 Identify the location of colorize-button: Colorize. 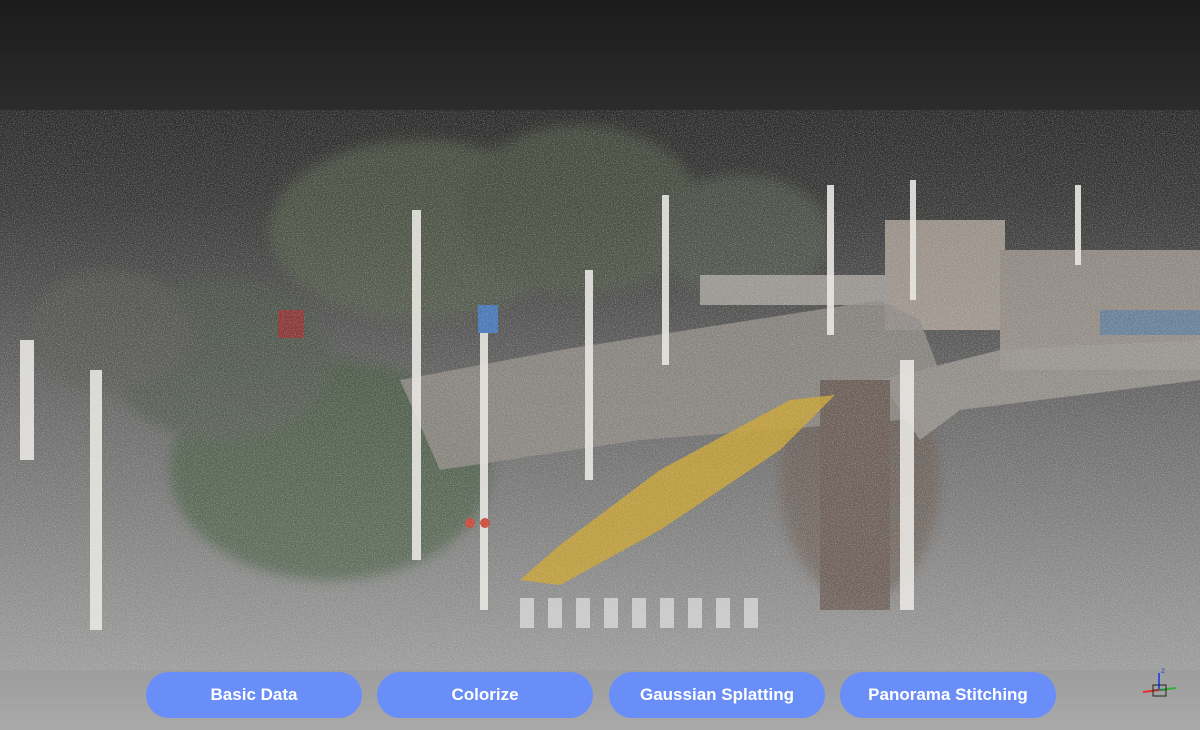
(485, 695).